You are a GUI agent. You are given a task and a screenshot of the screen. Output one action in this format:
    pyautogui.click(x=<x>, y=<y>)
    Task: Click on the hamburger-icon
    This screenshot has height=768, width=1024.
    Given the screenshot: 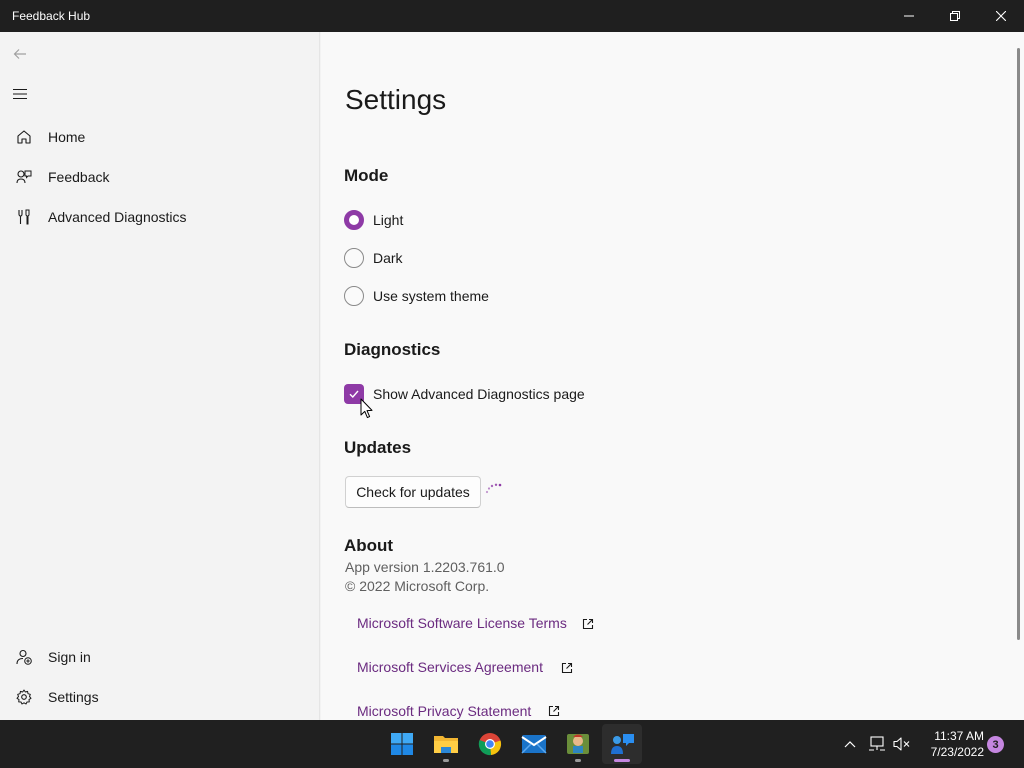 What is the action you would take?
    pyautogui.click(x=20, y=94)
    